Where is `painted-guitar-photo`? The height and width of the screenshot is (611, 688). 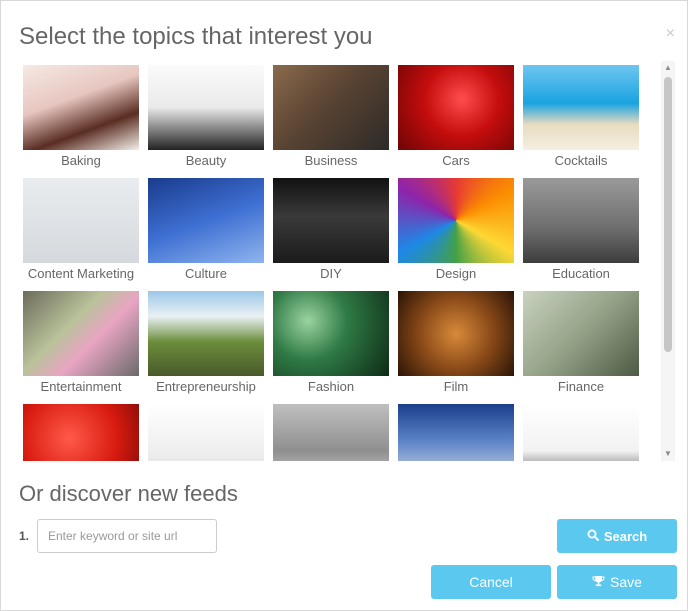 painted-guitar-photo is located at coordinates (81, 333).